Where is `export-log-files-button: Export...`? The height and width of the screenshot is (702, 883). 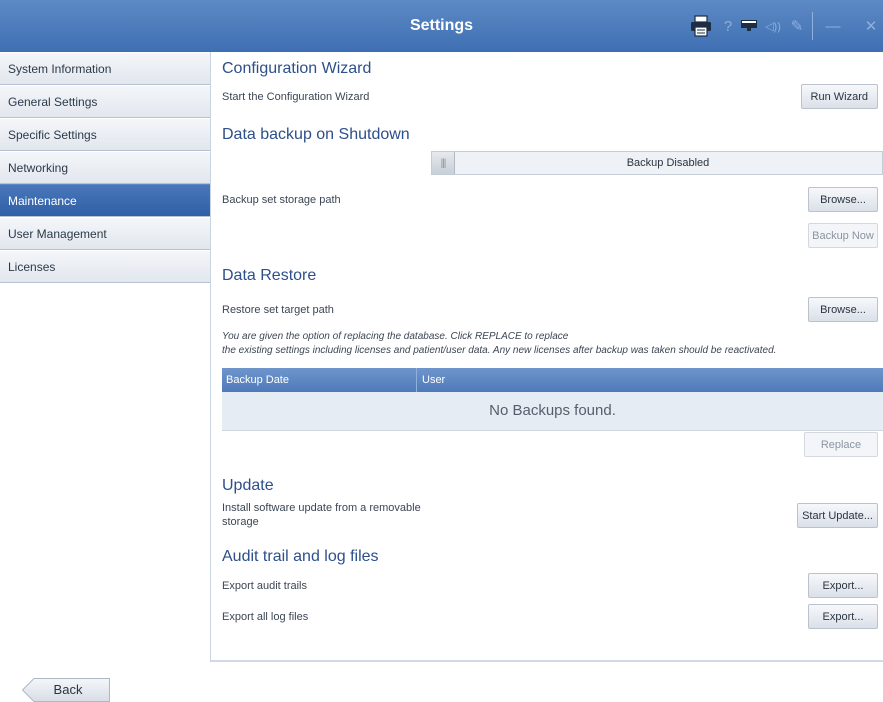
export-log-files-button: Export... is located at coordinates (843, 616).